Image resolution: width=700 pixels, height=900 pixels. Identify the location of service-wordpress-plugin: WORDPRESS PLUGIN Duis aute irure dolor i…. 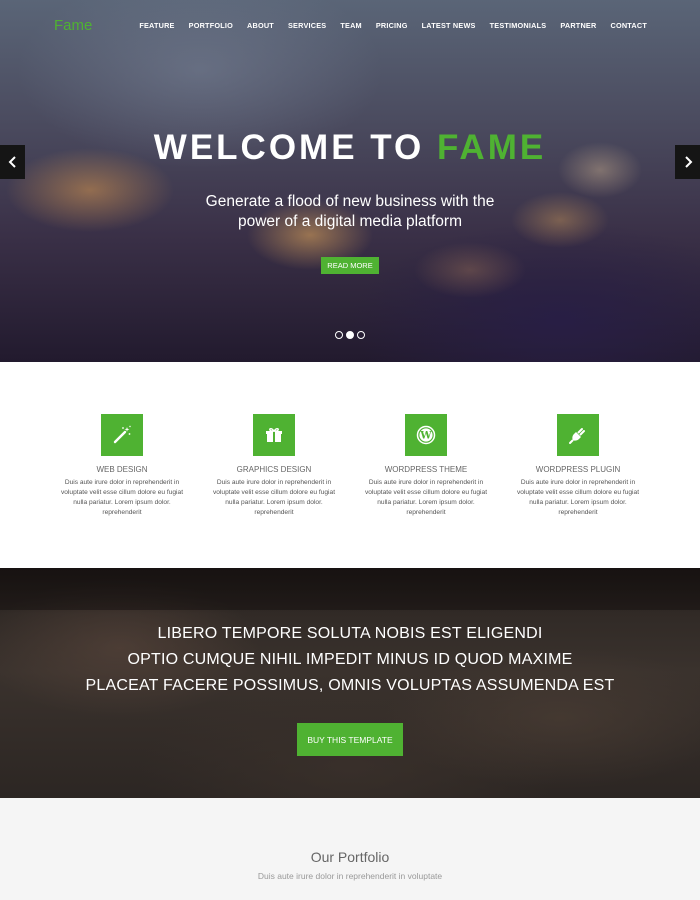
(578, 466).